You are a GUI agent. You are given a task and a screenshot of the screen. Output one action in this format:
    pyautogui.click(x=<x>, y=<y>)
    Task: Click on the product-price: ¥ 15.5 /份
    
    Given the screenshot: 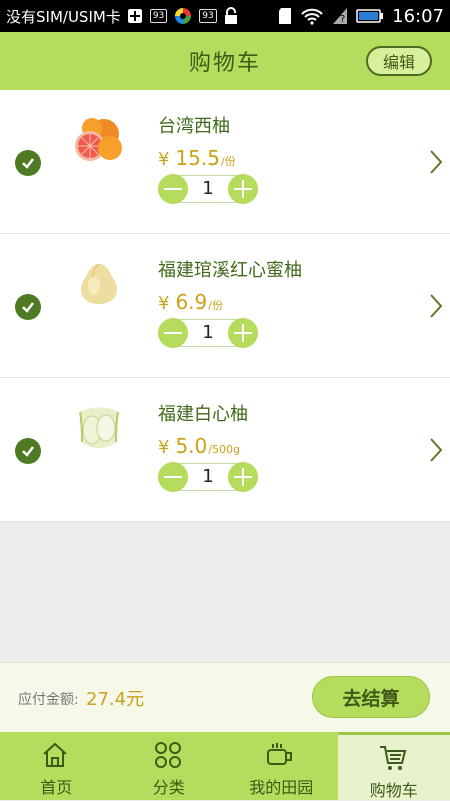 What is the action you would take?
    pyautogui.click(x=197, y=158)
    